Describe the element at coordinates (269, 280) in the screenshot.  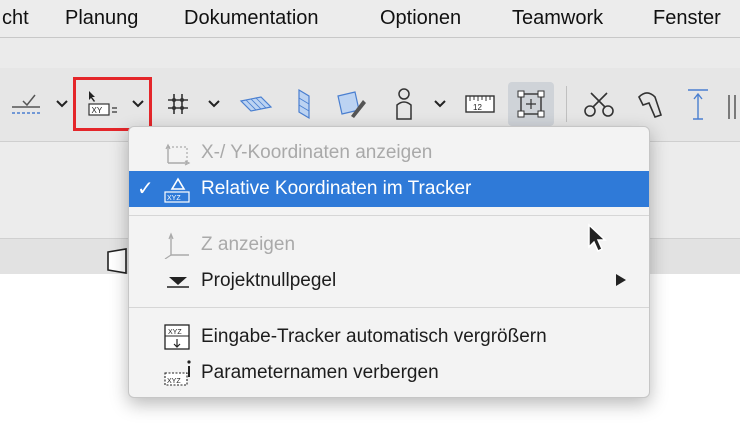
I see `menu-item-label: Projektnullpegel` at that location.